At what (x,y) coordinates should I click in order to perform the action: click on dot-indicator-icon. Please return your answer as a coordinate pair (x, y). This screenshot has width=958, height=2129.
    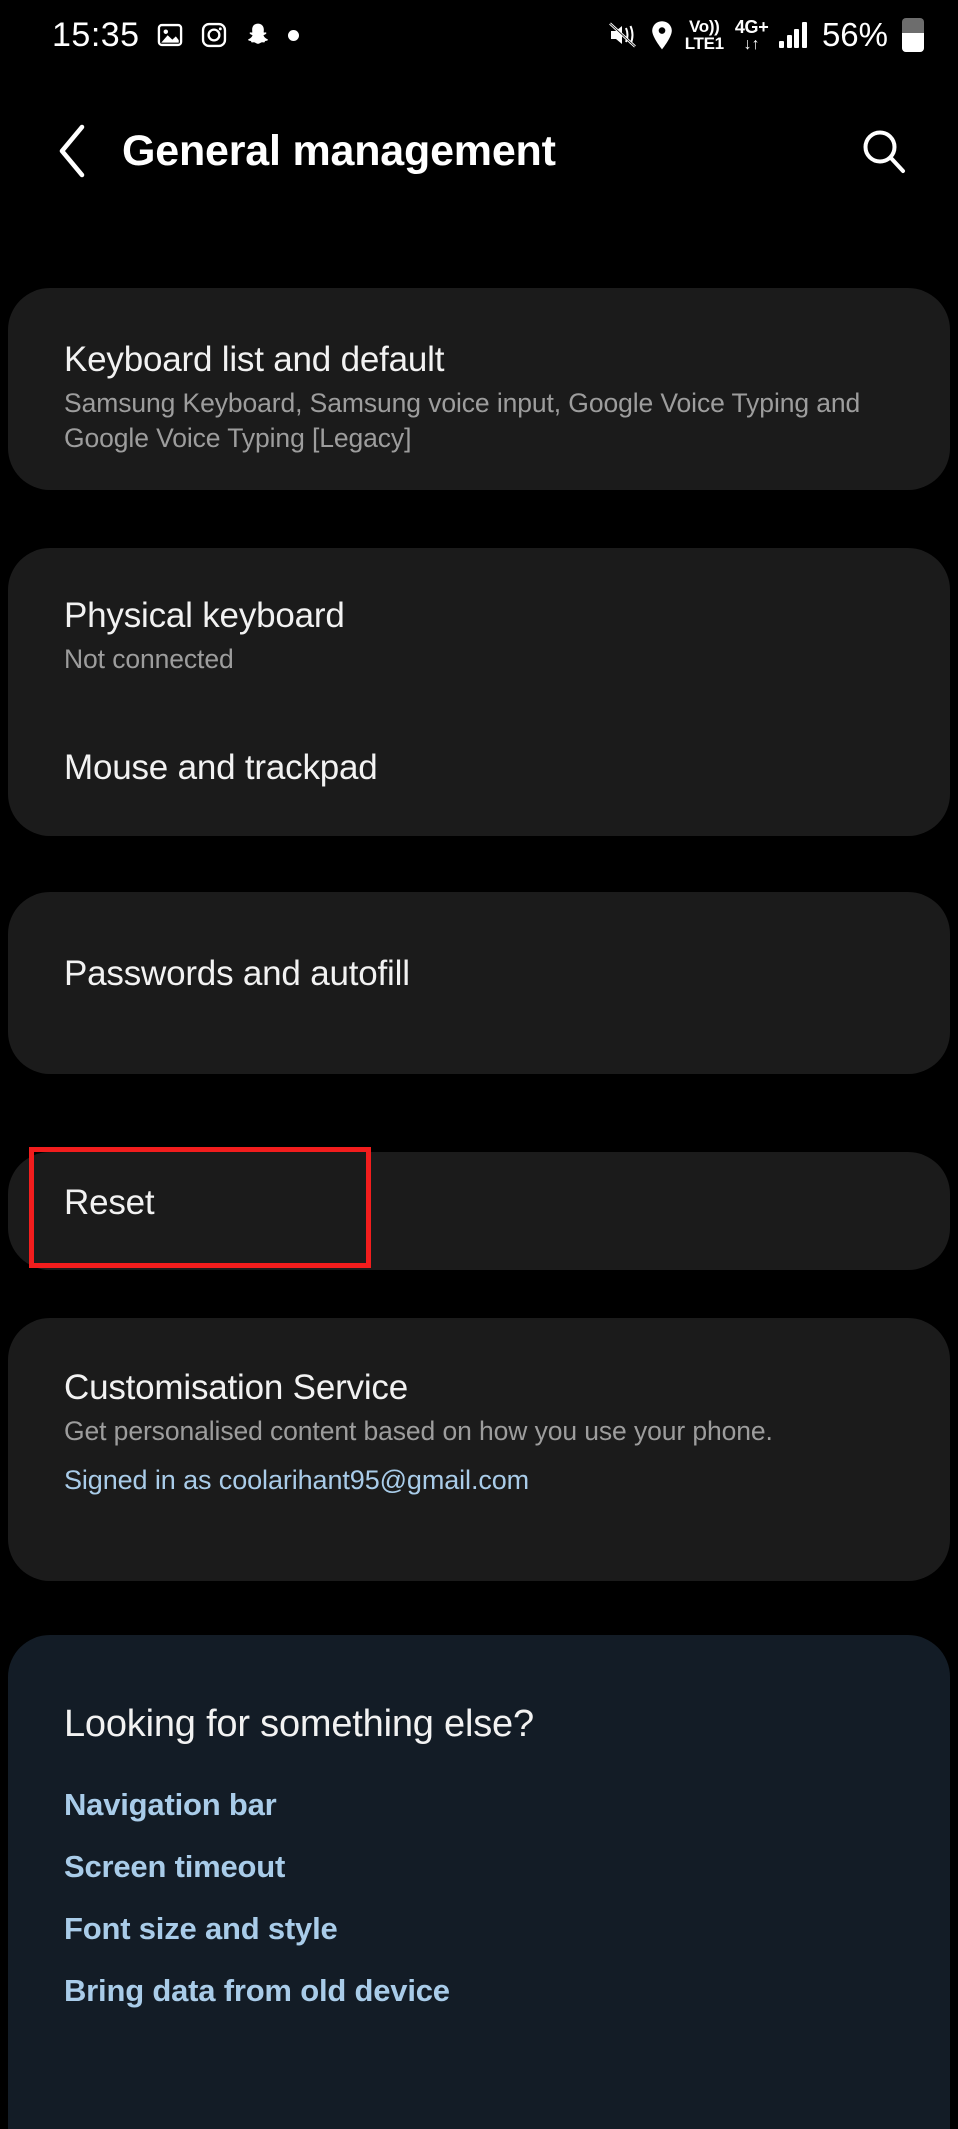
    Looking at the image, I should click on (293, 35).